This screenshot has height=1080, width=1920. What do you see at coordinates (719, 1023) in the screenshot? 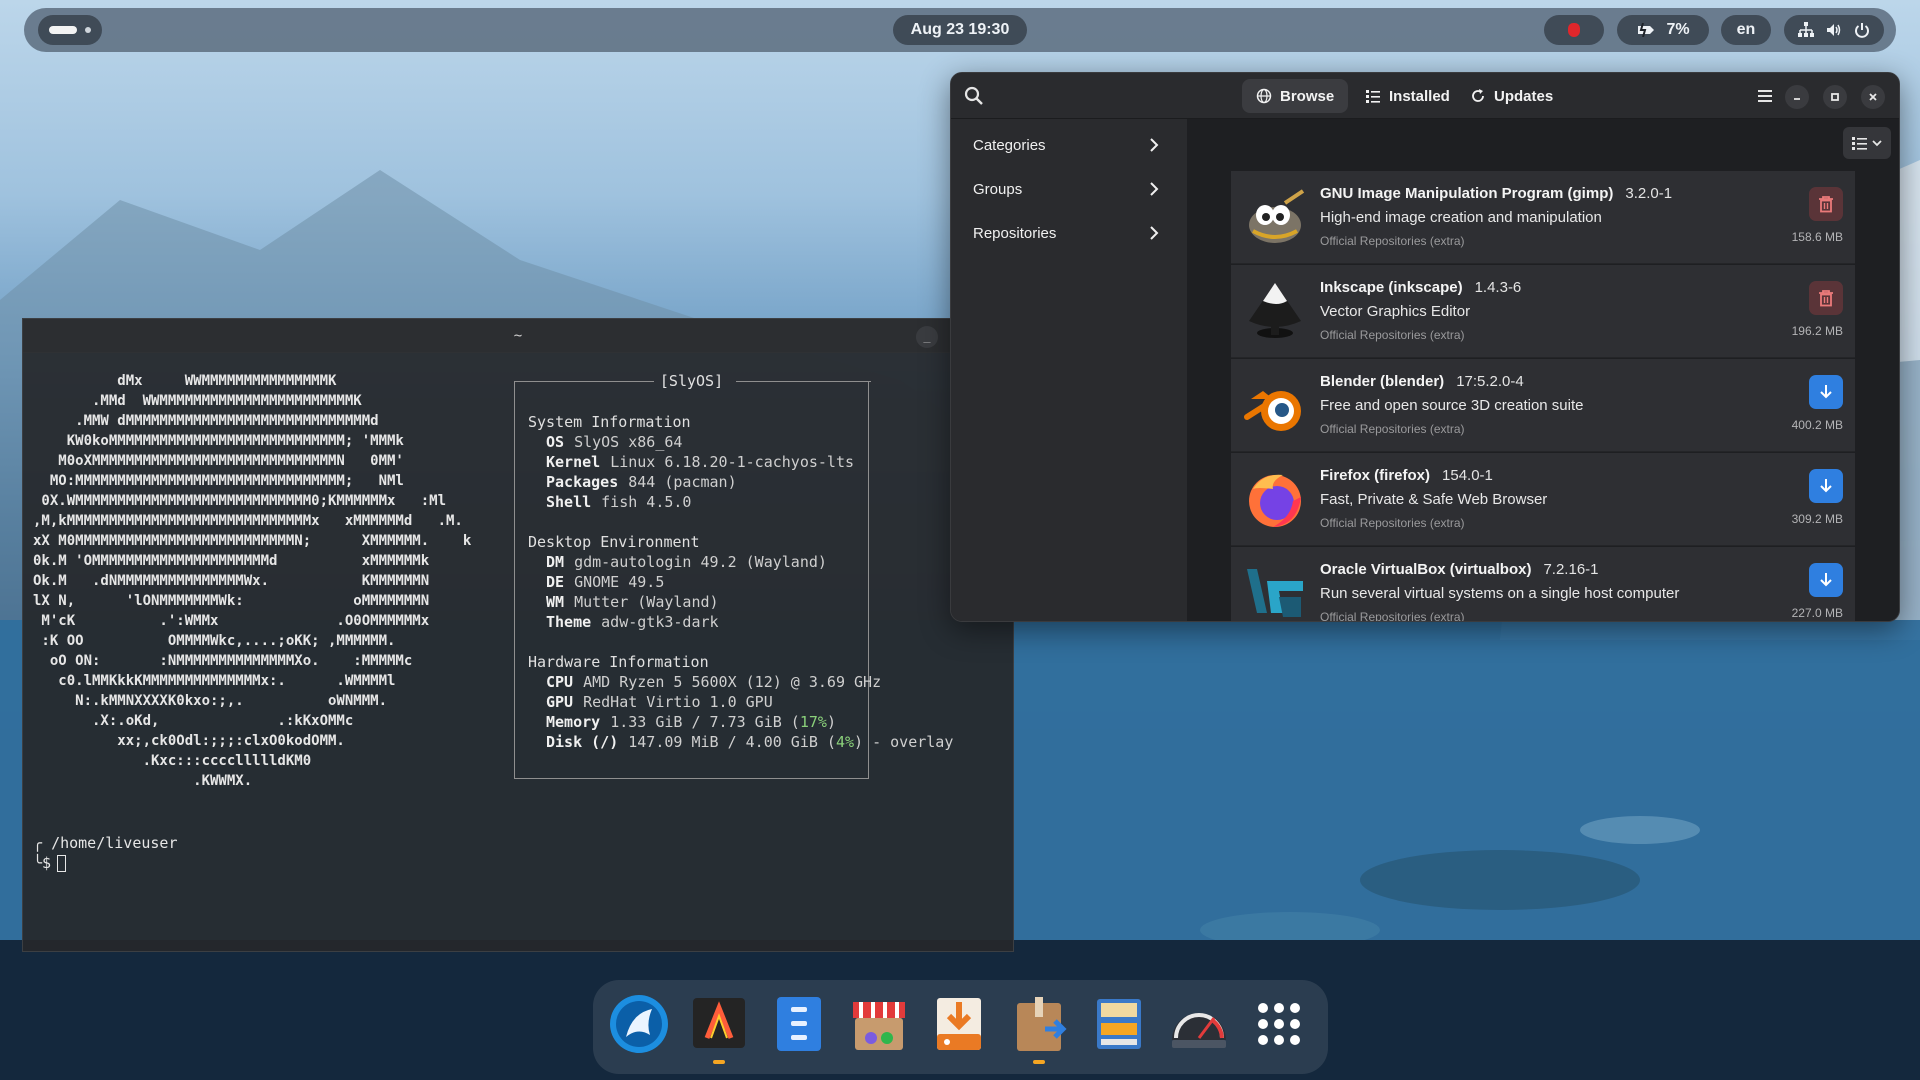
I see `terminal-icon` at bounding box center [719, 1023].